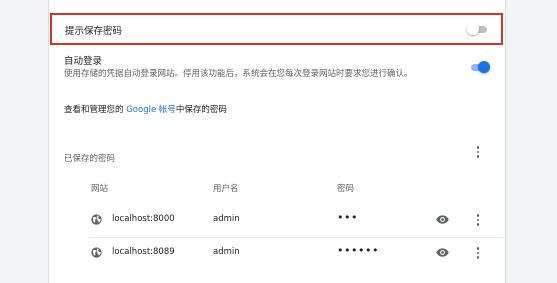 This screenshot has width=557, height=283. I want to click on saved-passwords-header: 已保存的密码, so click(90, 159).